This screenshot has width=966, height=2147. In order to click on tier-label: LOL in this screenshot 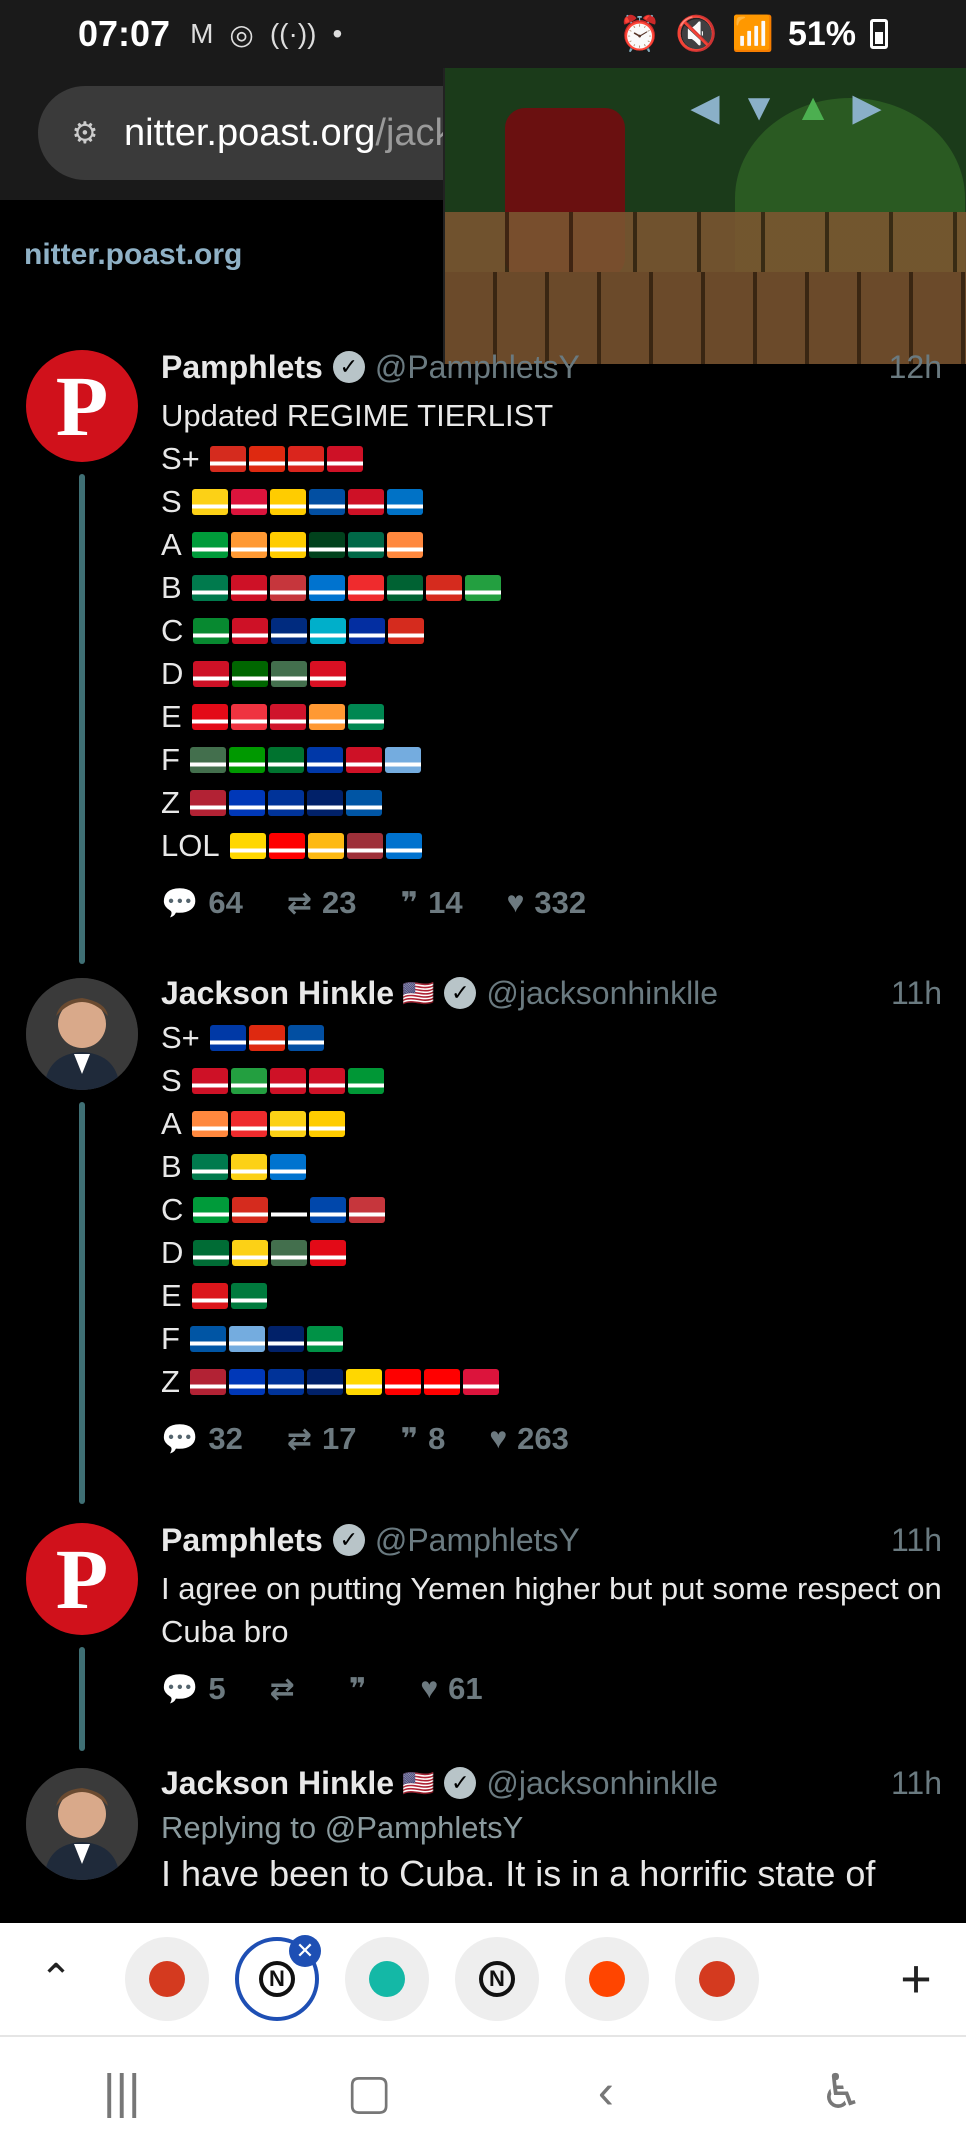, I will do `click(190, 845)`.